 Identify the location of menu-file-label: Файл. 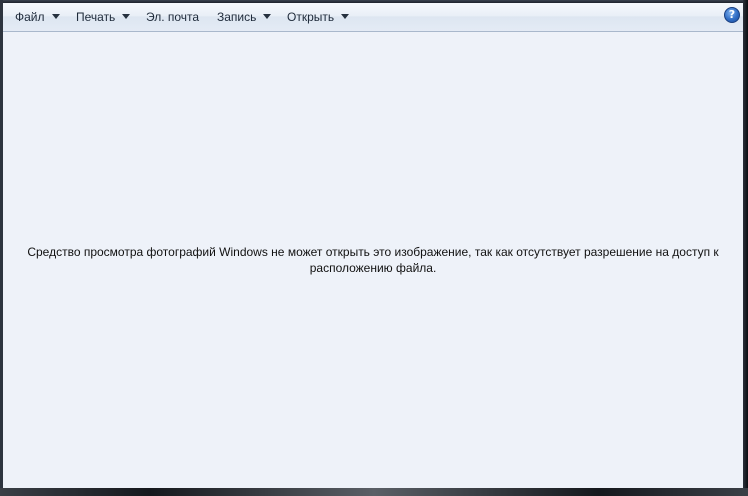
(30, 17).